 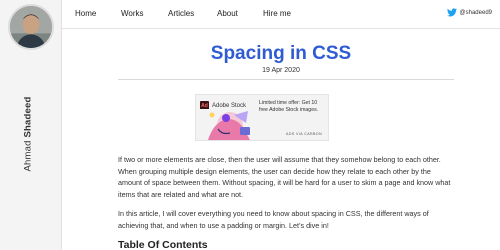 What do you see at coordinates (181, 13) in the screenshot?
I see `nav-articles: Articles` at bounding box center [181, 13].